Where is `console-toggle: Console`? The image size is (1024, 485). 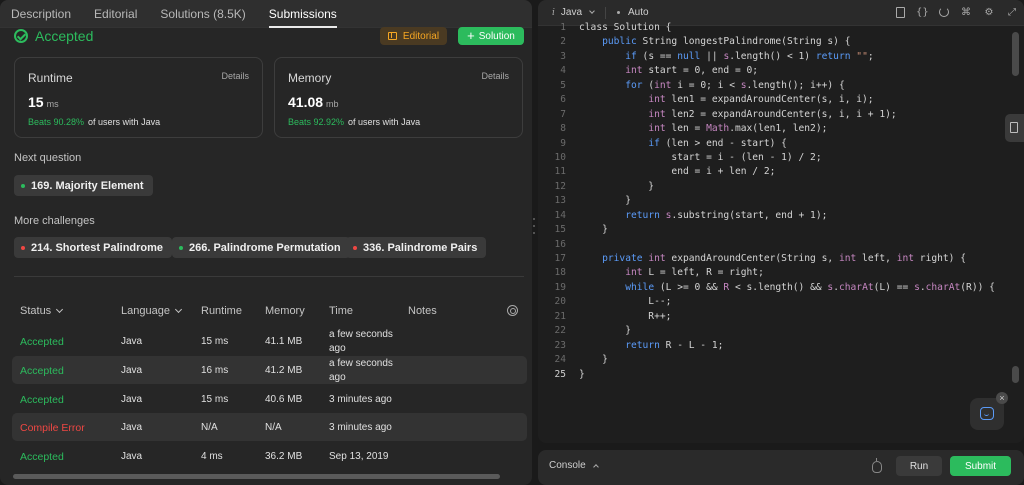 console-toggle: Console is located at coordinates (574, 465).